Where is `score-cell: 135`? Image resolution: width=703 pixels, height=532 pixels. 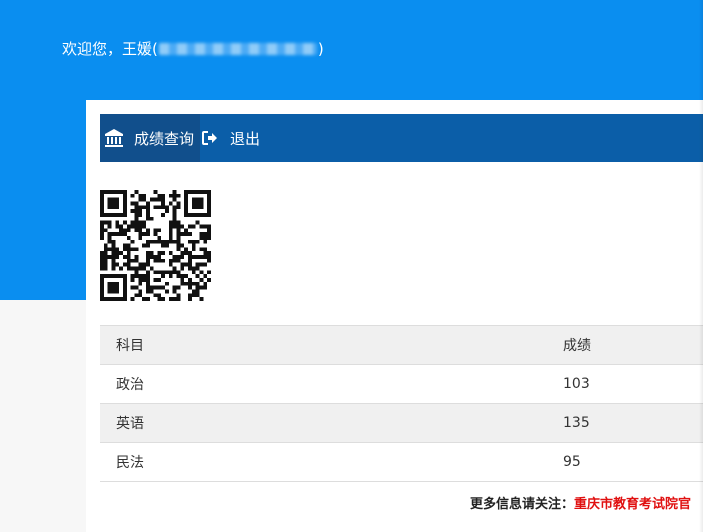 score-cell: 135 is located at coordinates (625, 423).